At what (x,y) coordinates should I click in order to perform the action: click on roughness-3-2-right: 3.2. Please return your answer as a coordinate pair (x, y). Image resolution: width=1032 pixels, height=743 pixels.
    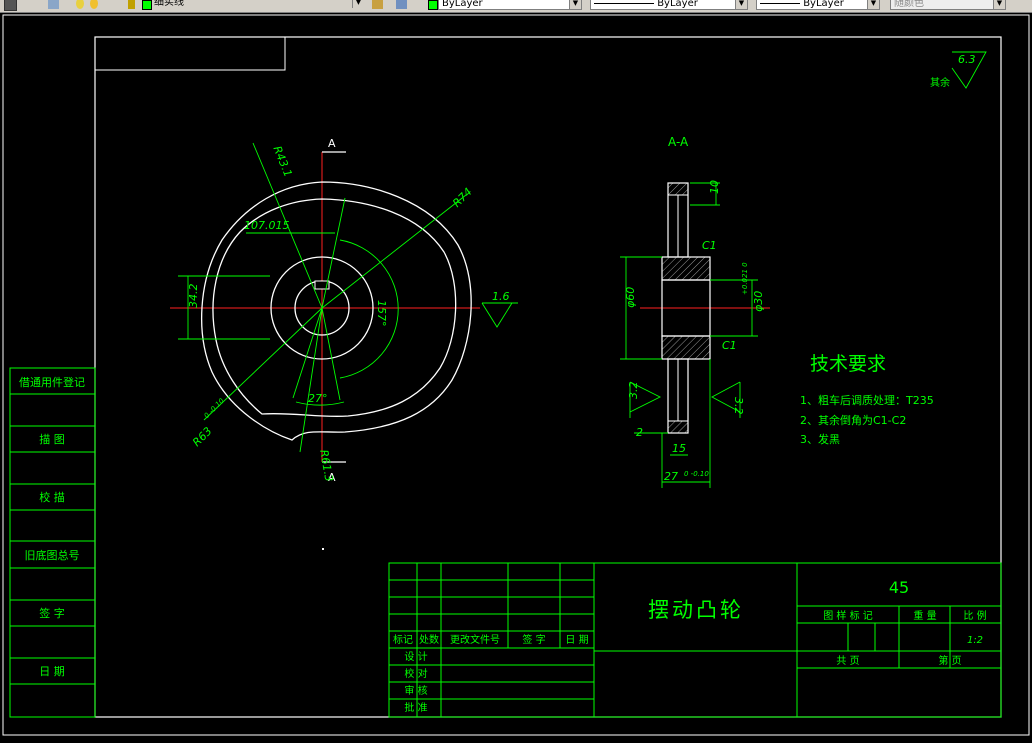
    Looking at the image, I should click on (738, 406).